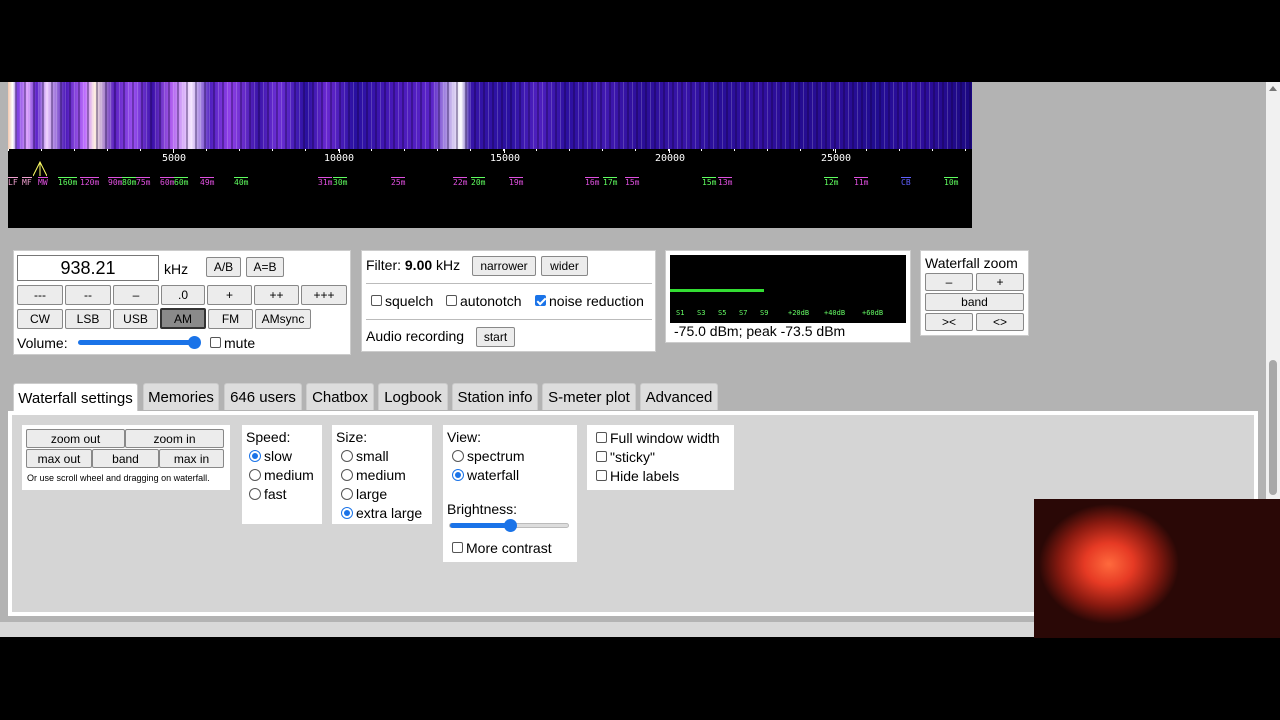  I want to click on band-label: 22m, so click(460, 182).